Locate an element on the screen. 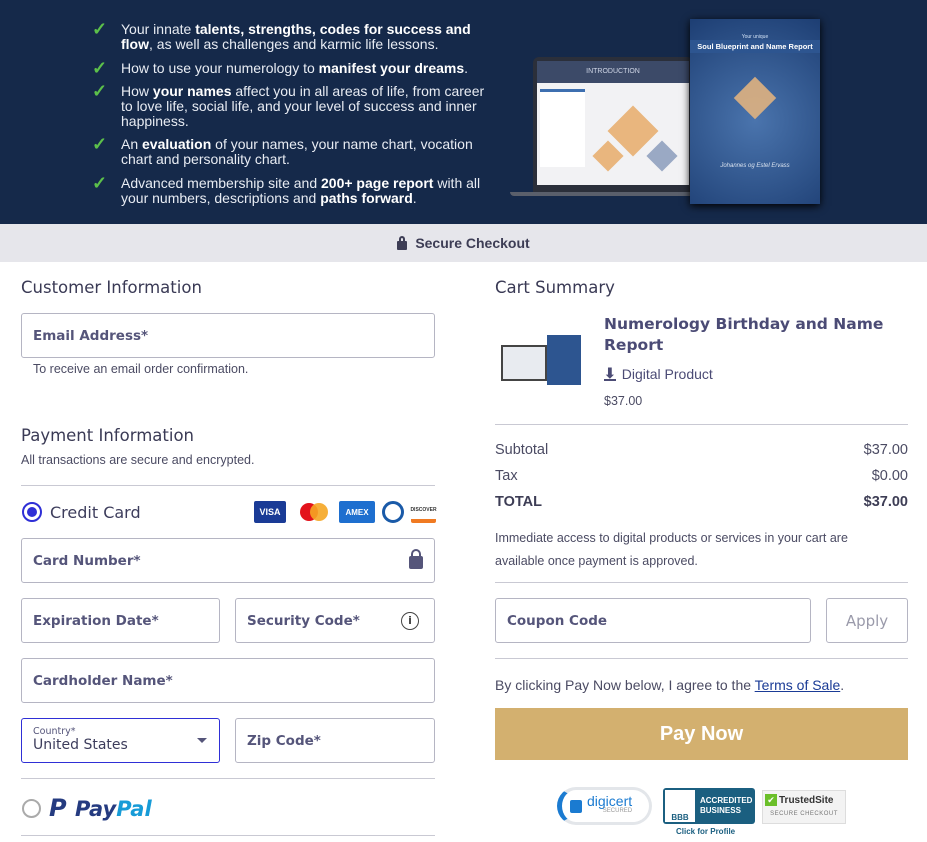  cart-summary-title: Cart Summary is located at coordinates (555, 287).